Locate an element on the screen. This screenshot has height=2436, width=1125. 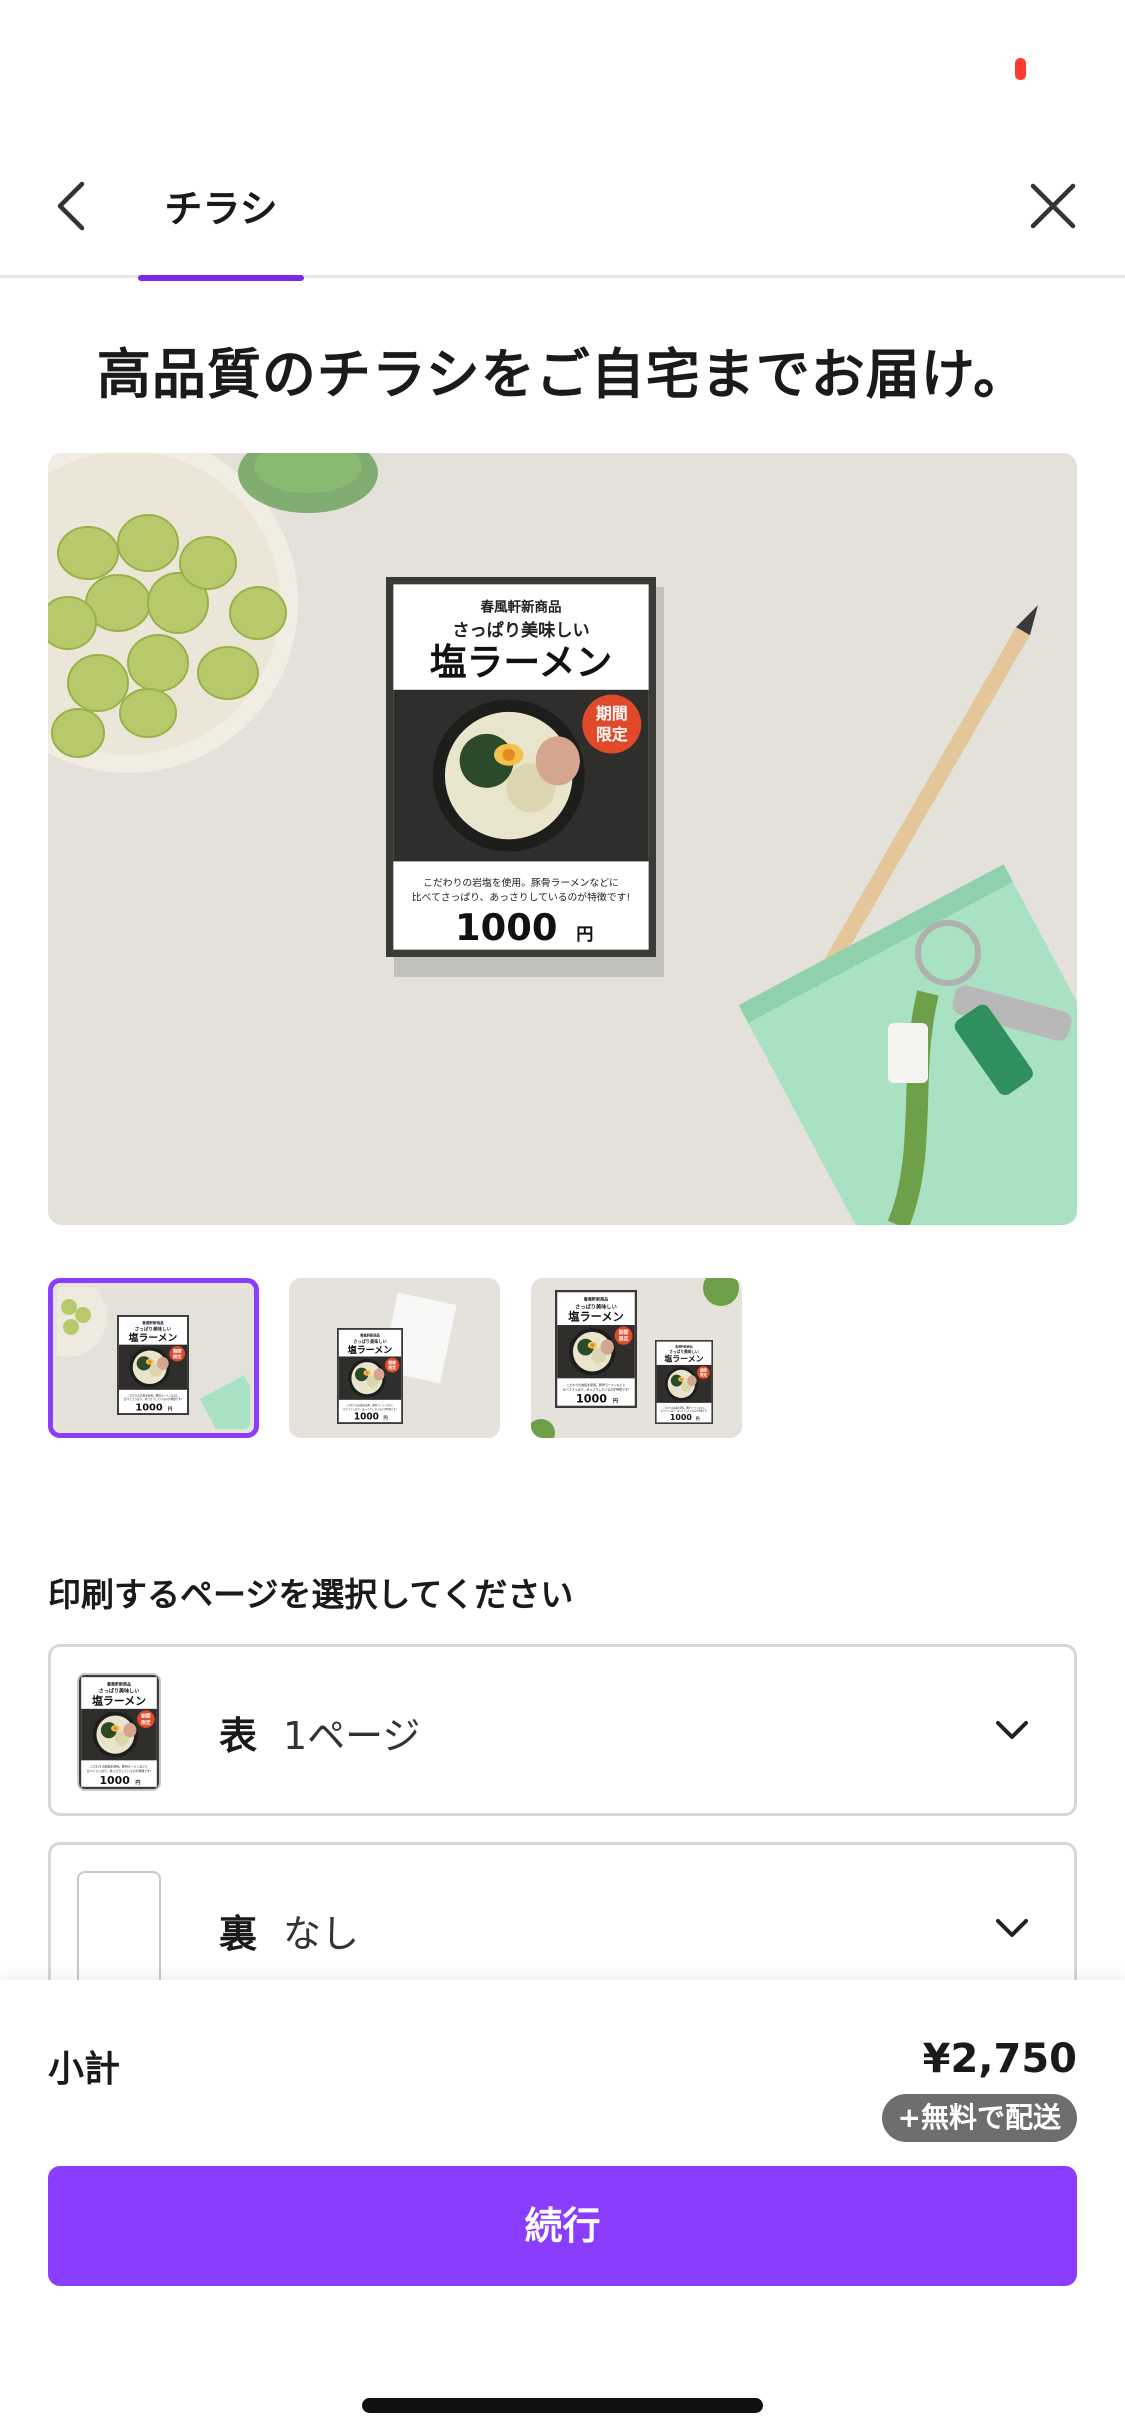
print-pages-label: 印刷するページを選択してください is located at coordinates (311, 1594).